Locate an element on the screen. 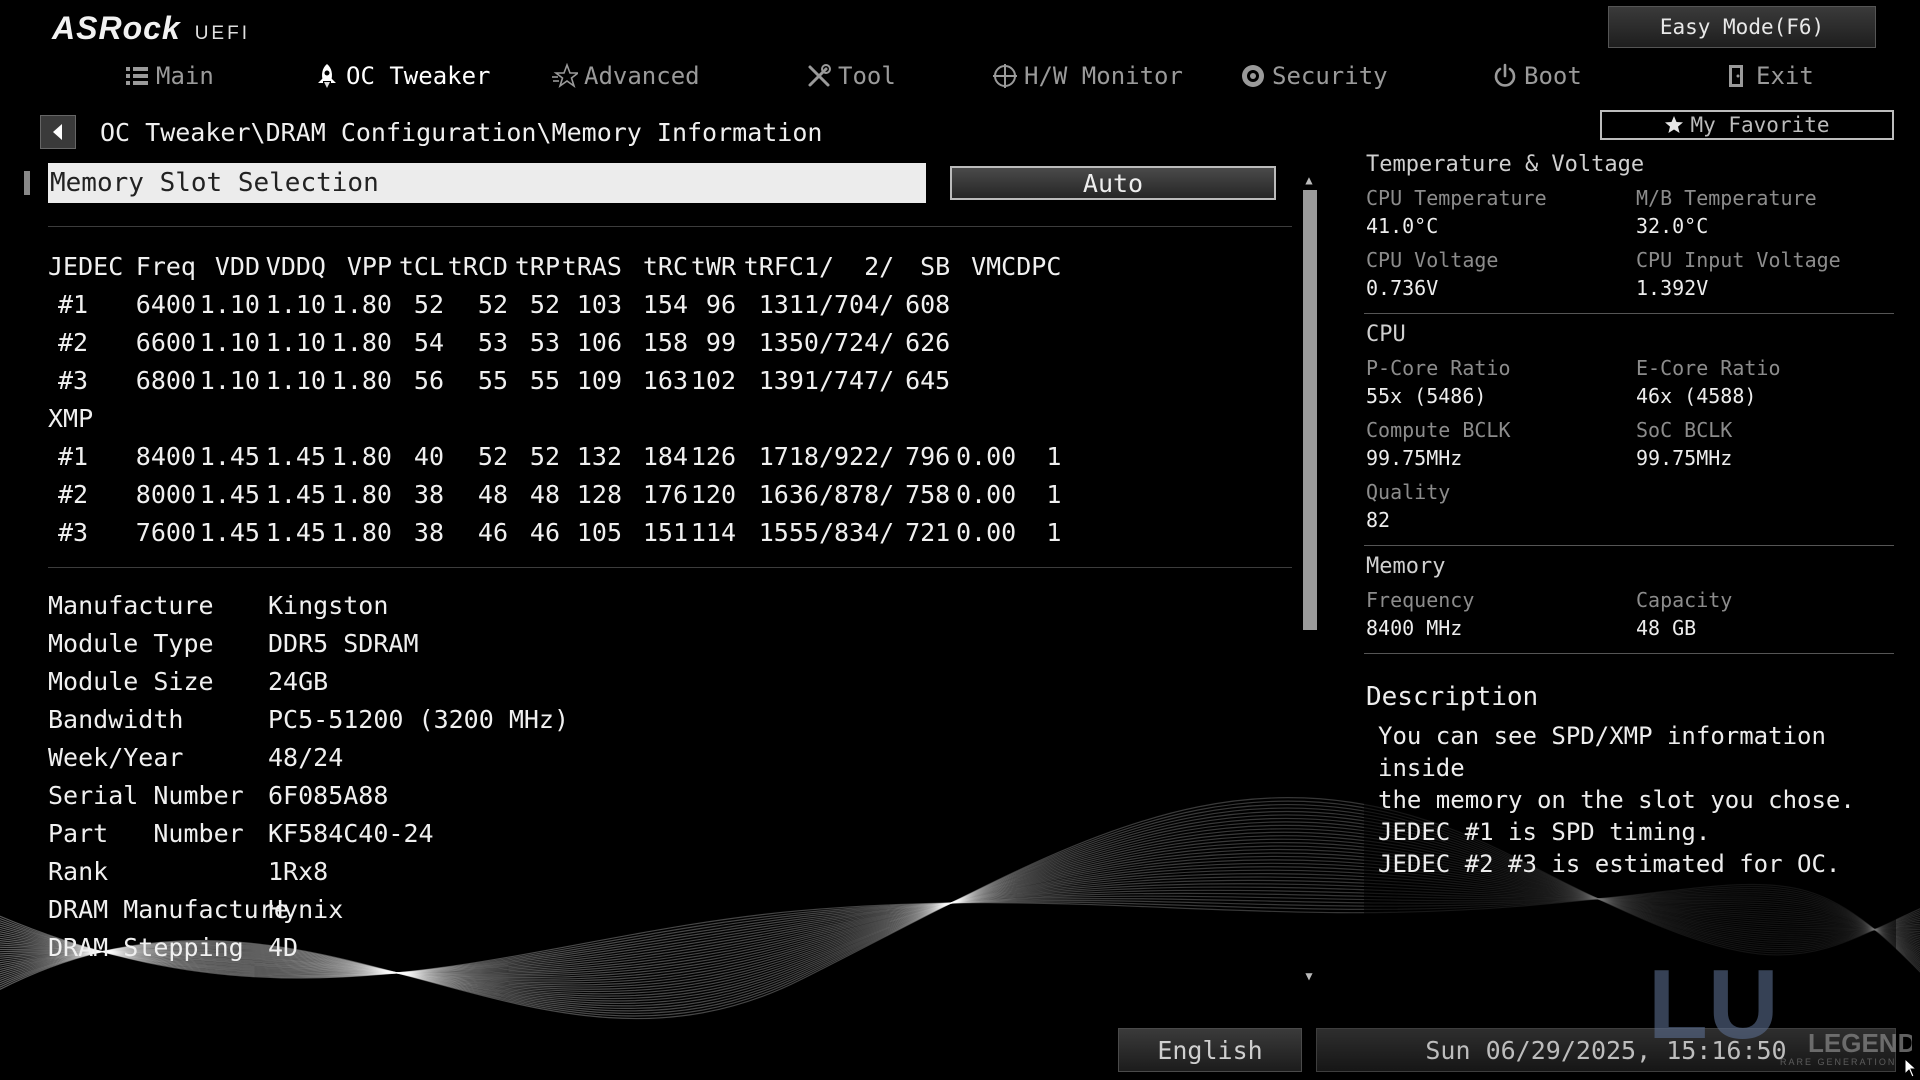  ecore-ratio-value: 46x (4588) is located at coordinates (1696, 396).